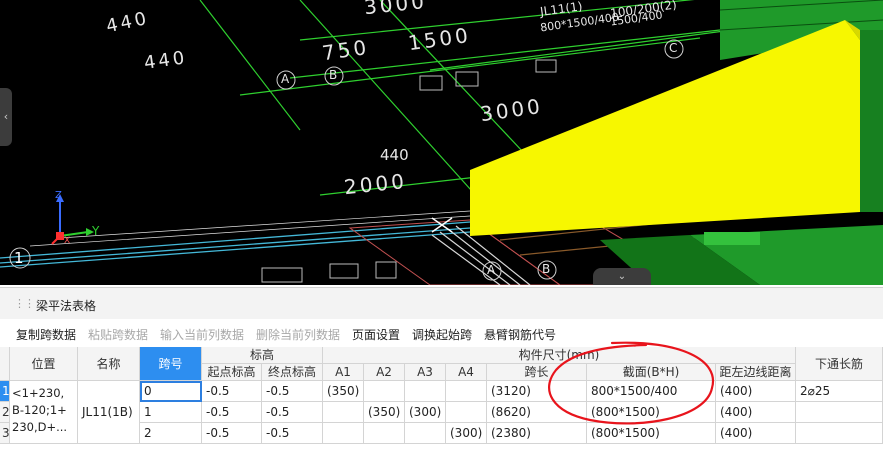 The width and height of the screenshot is (883, 459). What do you see at coordinates (343, 372) in the screenshot?
I see `header-a1: A1` at bounding box center [343, 372].